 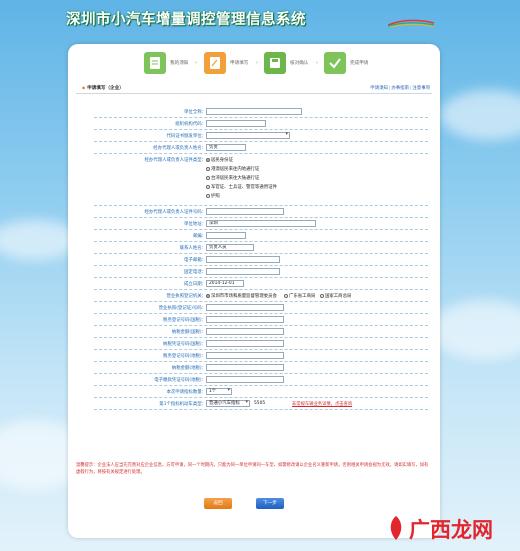 I want to click on row-postcode: 邮编：, so click(x=261, y=236).